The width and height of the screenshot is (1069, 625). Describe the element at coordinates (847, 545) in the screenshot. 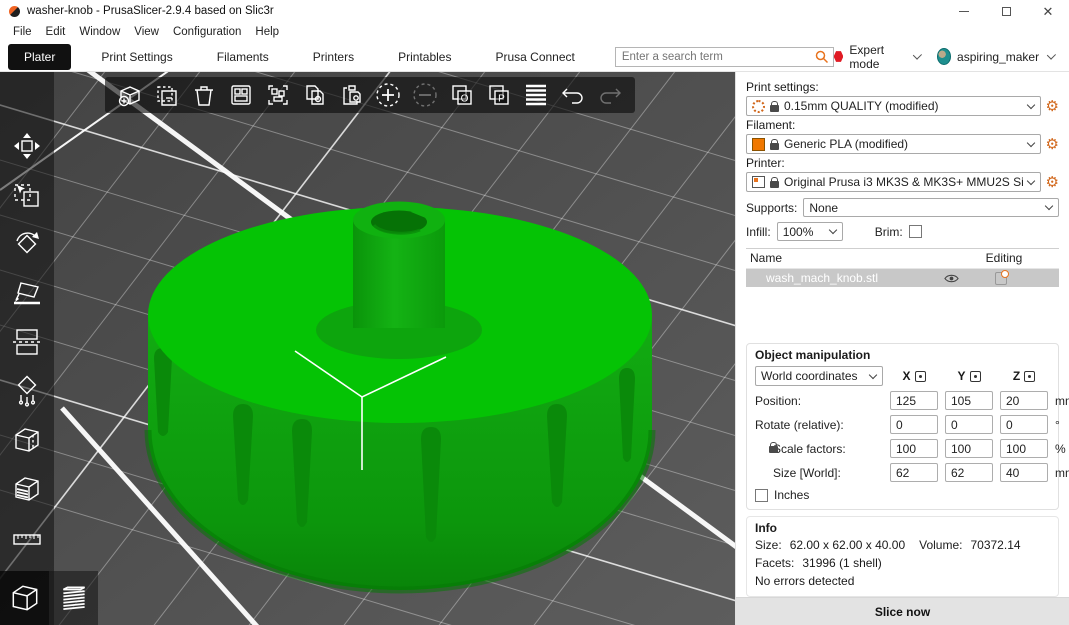

I see `size-info-value: 62.00 x 62.00 x 40.00` at that location.